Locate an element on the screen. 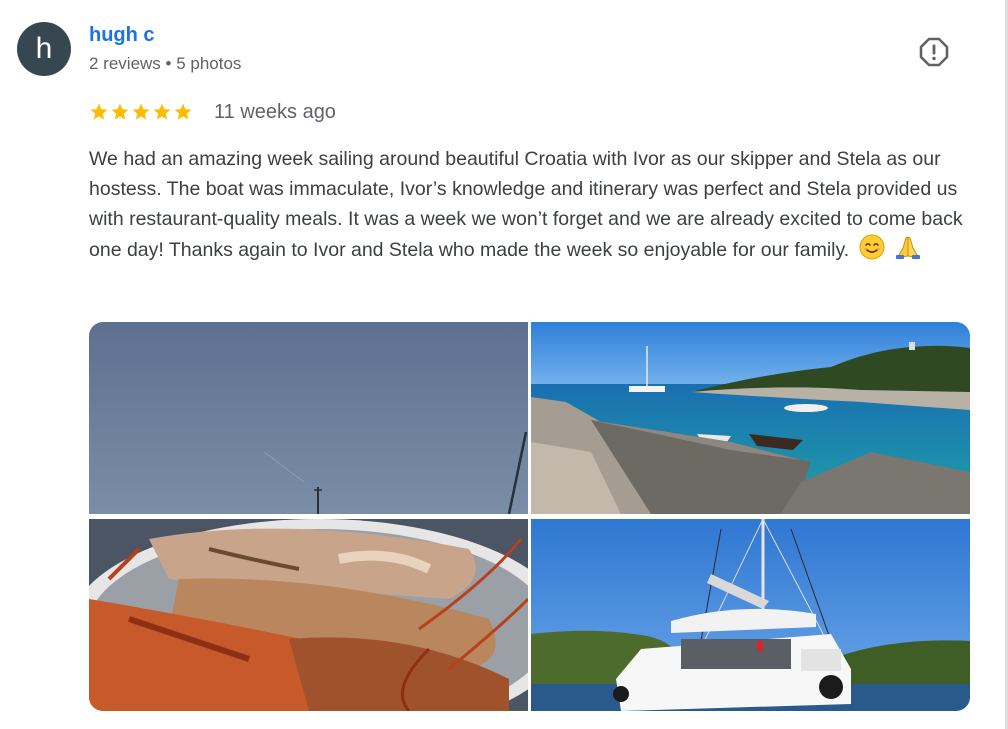  report-flag-icon is located at coordinates (934, 52).